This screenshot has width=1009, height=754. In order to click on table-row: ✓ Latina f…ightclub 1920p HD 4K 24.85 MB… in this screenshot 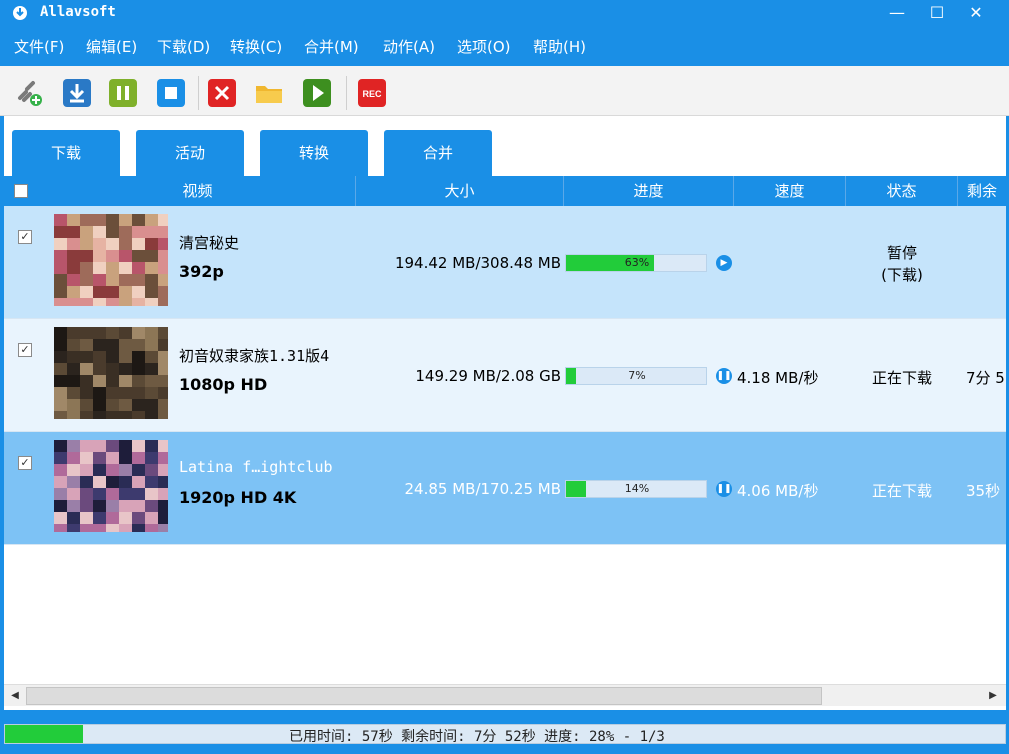, I will do `click(505, 488)`.